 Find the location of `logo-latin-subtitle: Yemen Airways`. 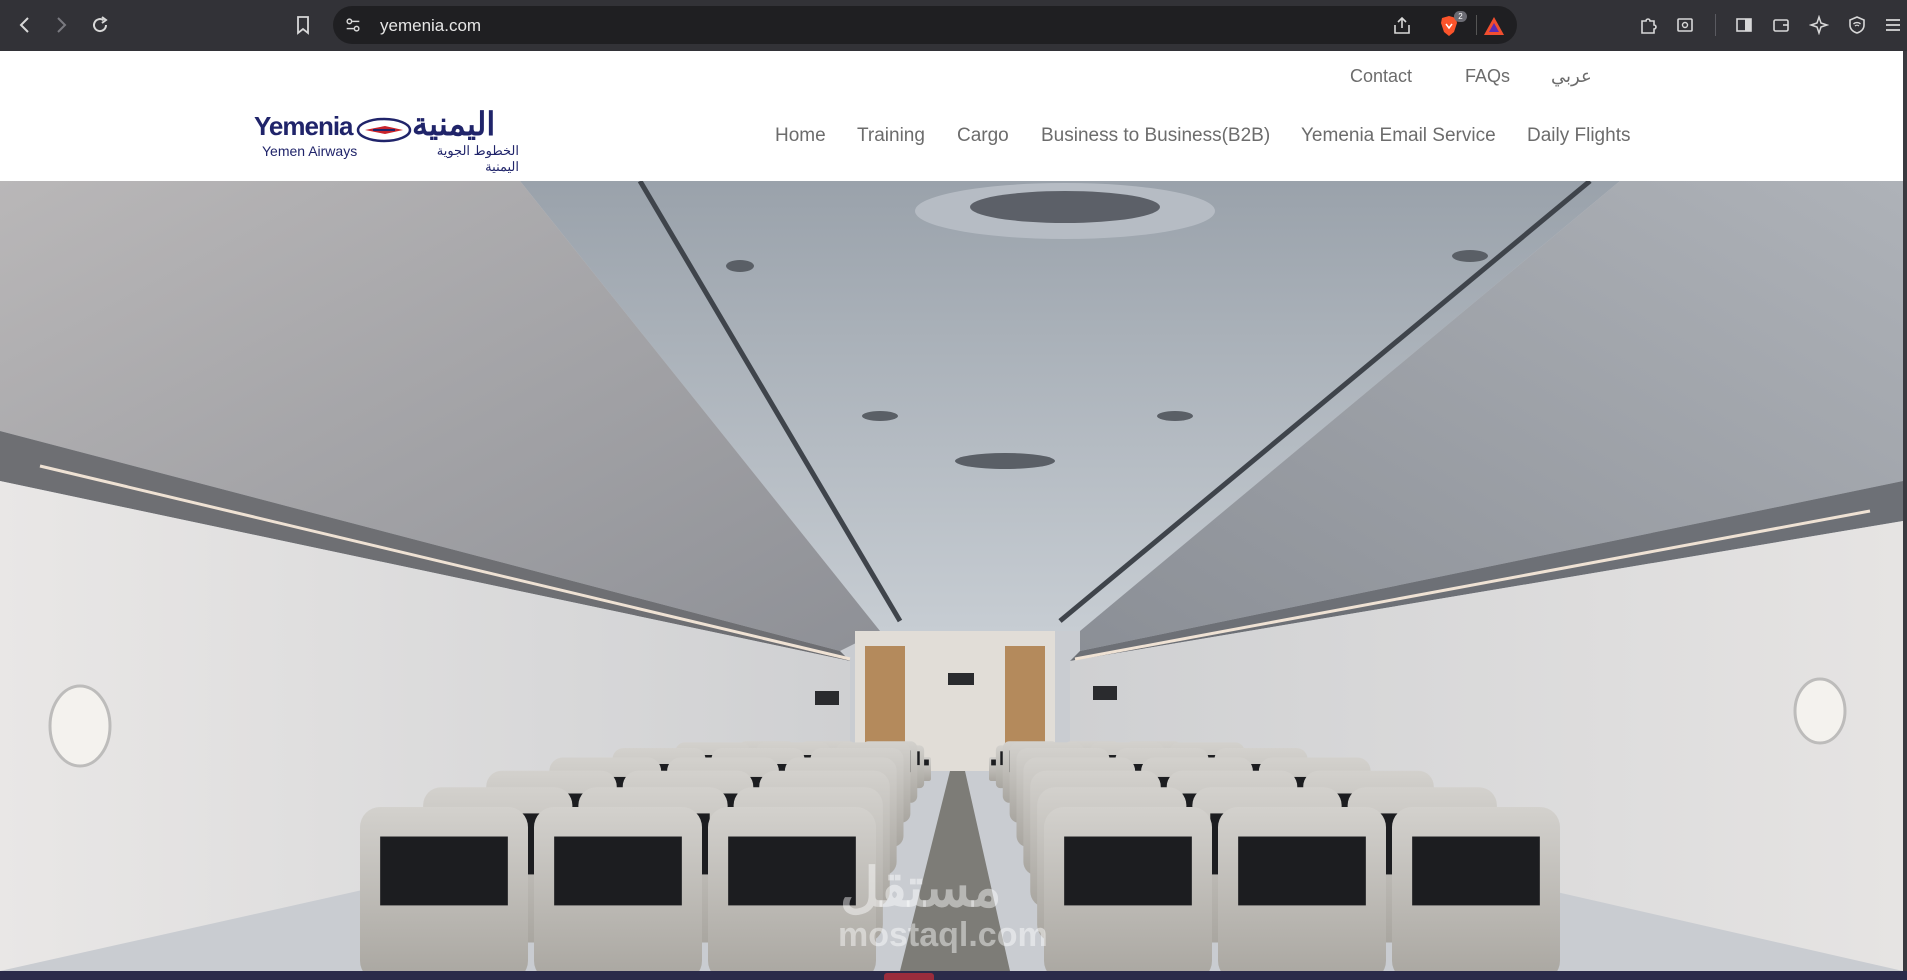

logo-latin-subtitle: Yemen Airways is located at coordinates (310, 151).